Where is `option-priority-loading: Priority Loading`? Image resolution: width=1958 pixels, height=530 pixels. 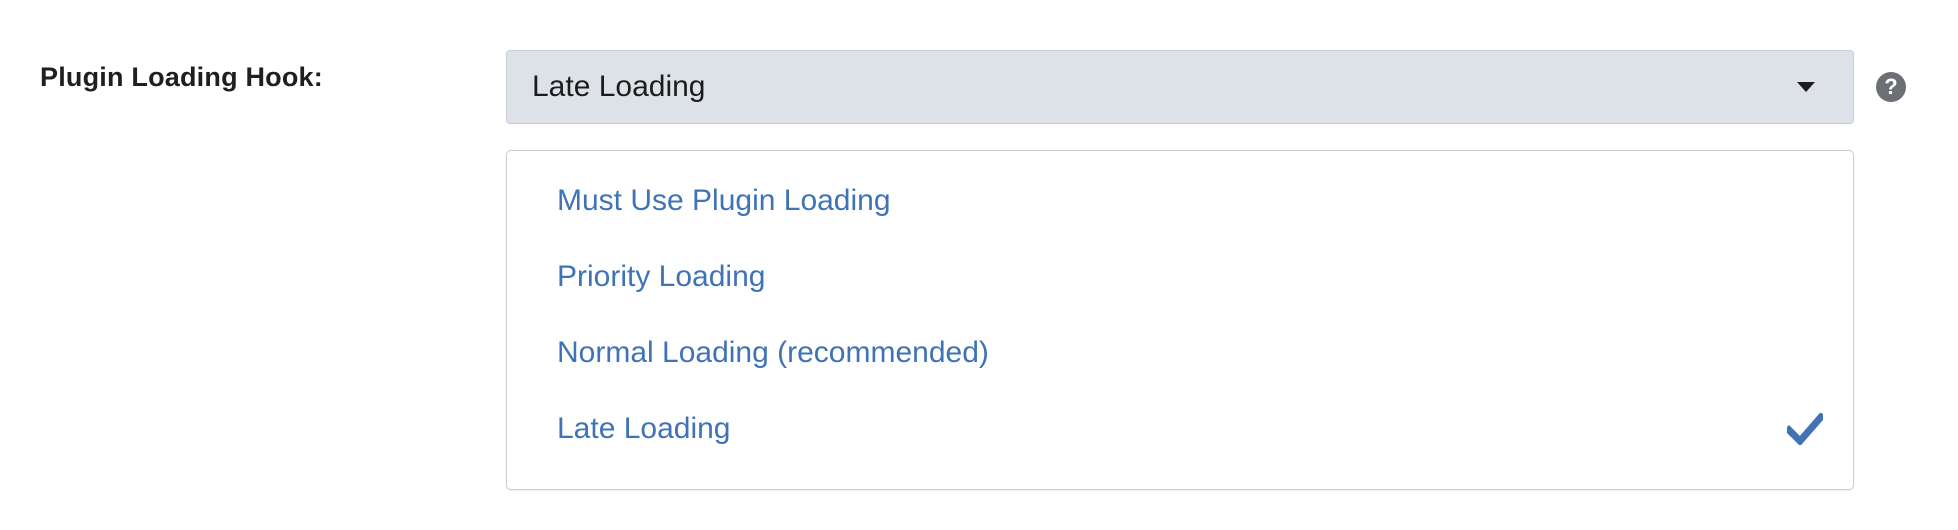
option-priority-loading: Priority Loading is located at coordinates (1180, 277).